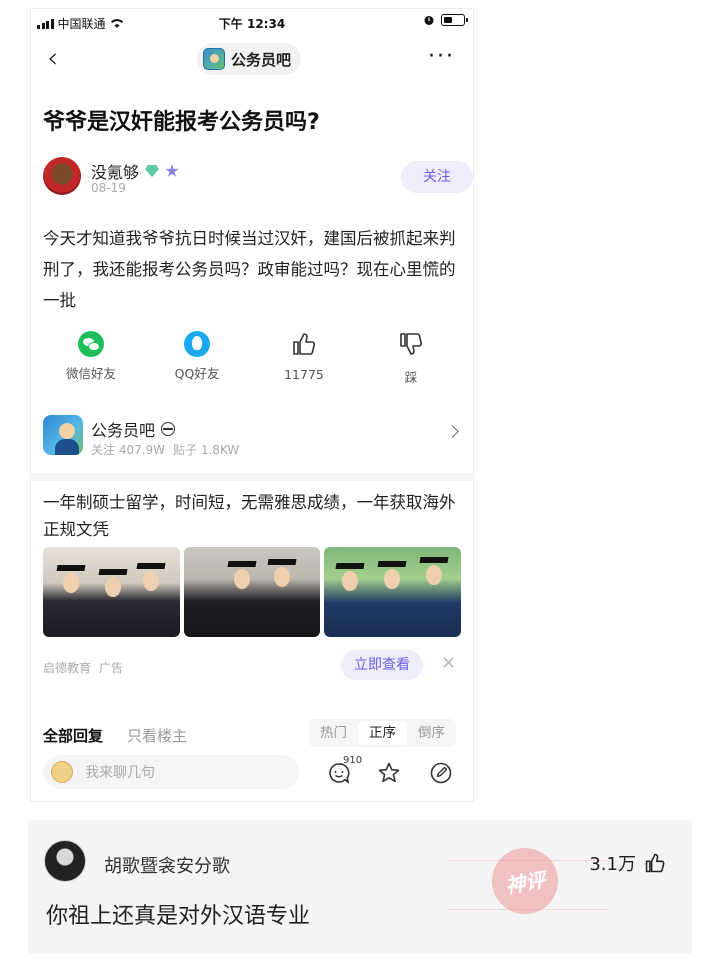 This screenshot has height=978, width=720. What do you see at coordinates (62, 176) in the screenshot?
I see `author-avatar` at bounding box center [62, 176].